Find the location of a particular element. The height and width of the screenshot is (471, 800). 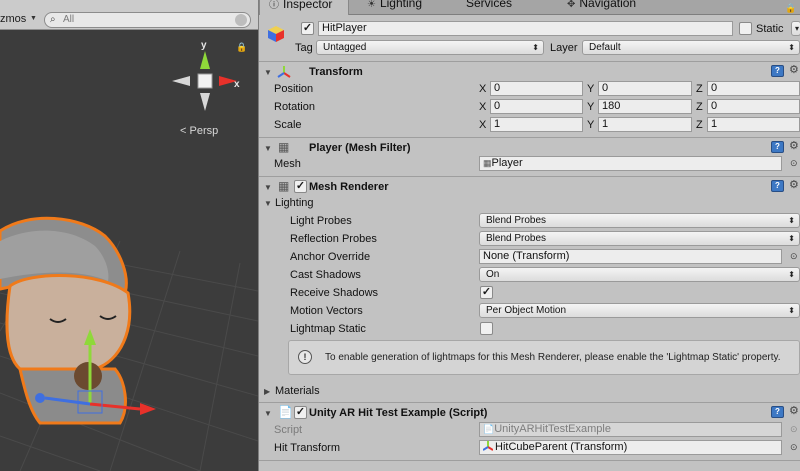

layer-label: Layer is located at coordinates (564, 48).